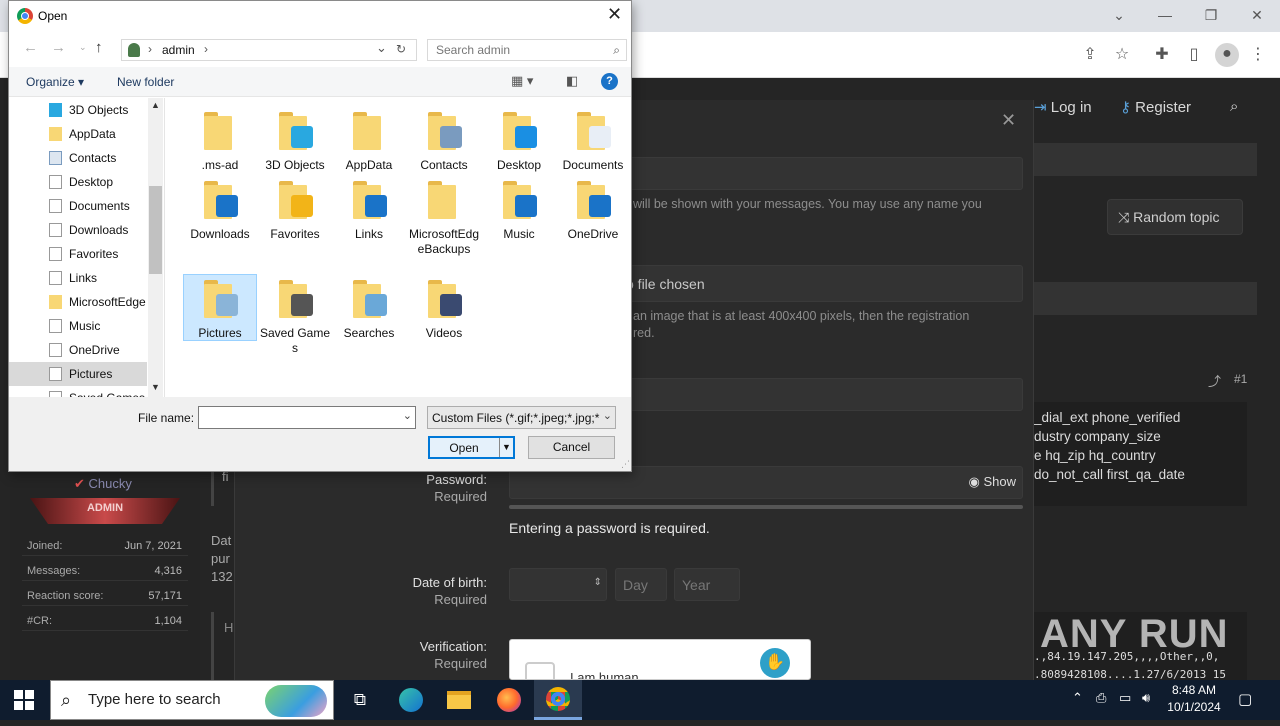 This screenshot has height=726, width=1280. What do you see at coordinates (572, 81) in the screenshot?
I see `preview-pane-icon: ◧` at bounding box center [572, 81].